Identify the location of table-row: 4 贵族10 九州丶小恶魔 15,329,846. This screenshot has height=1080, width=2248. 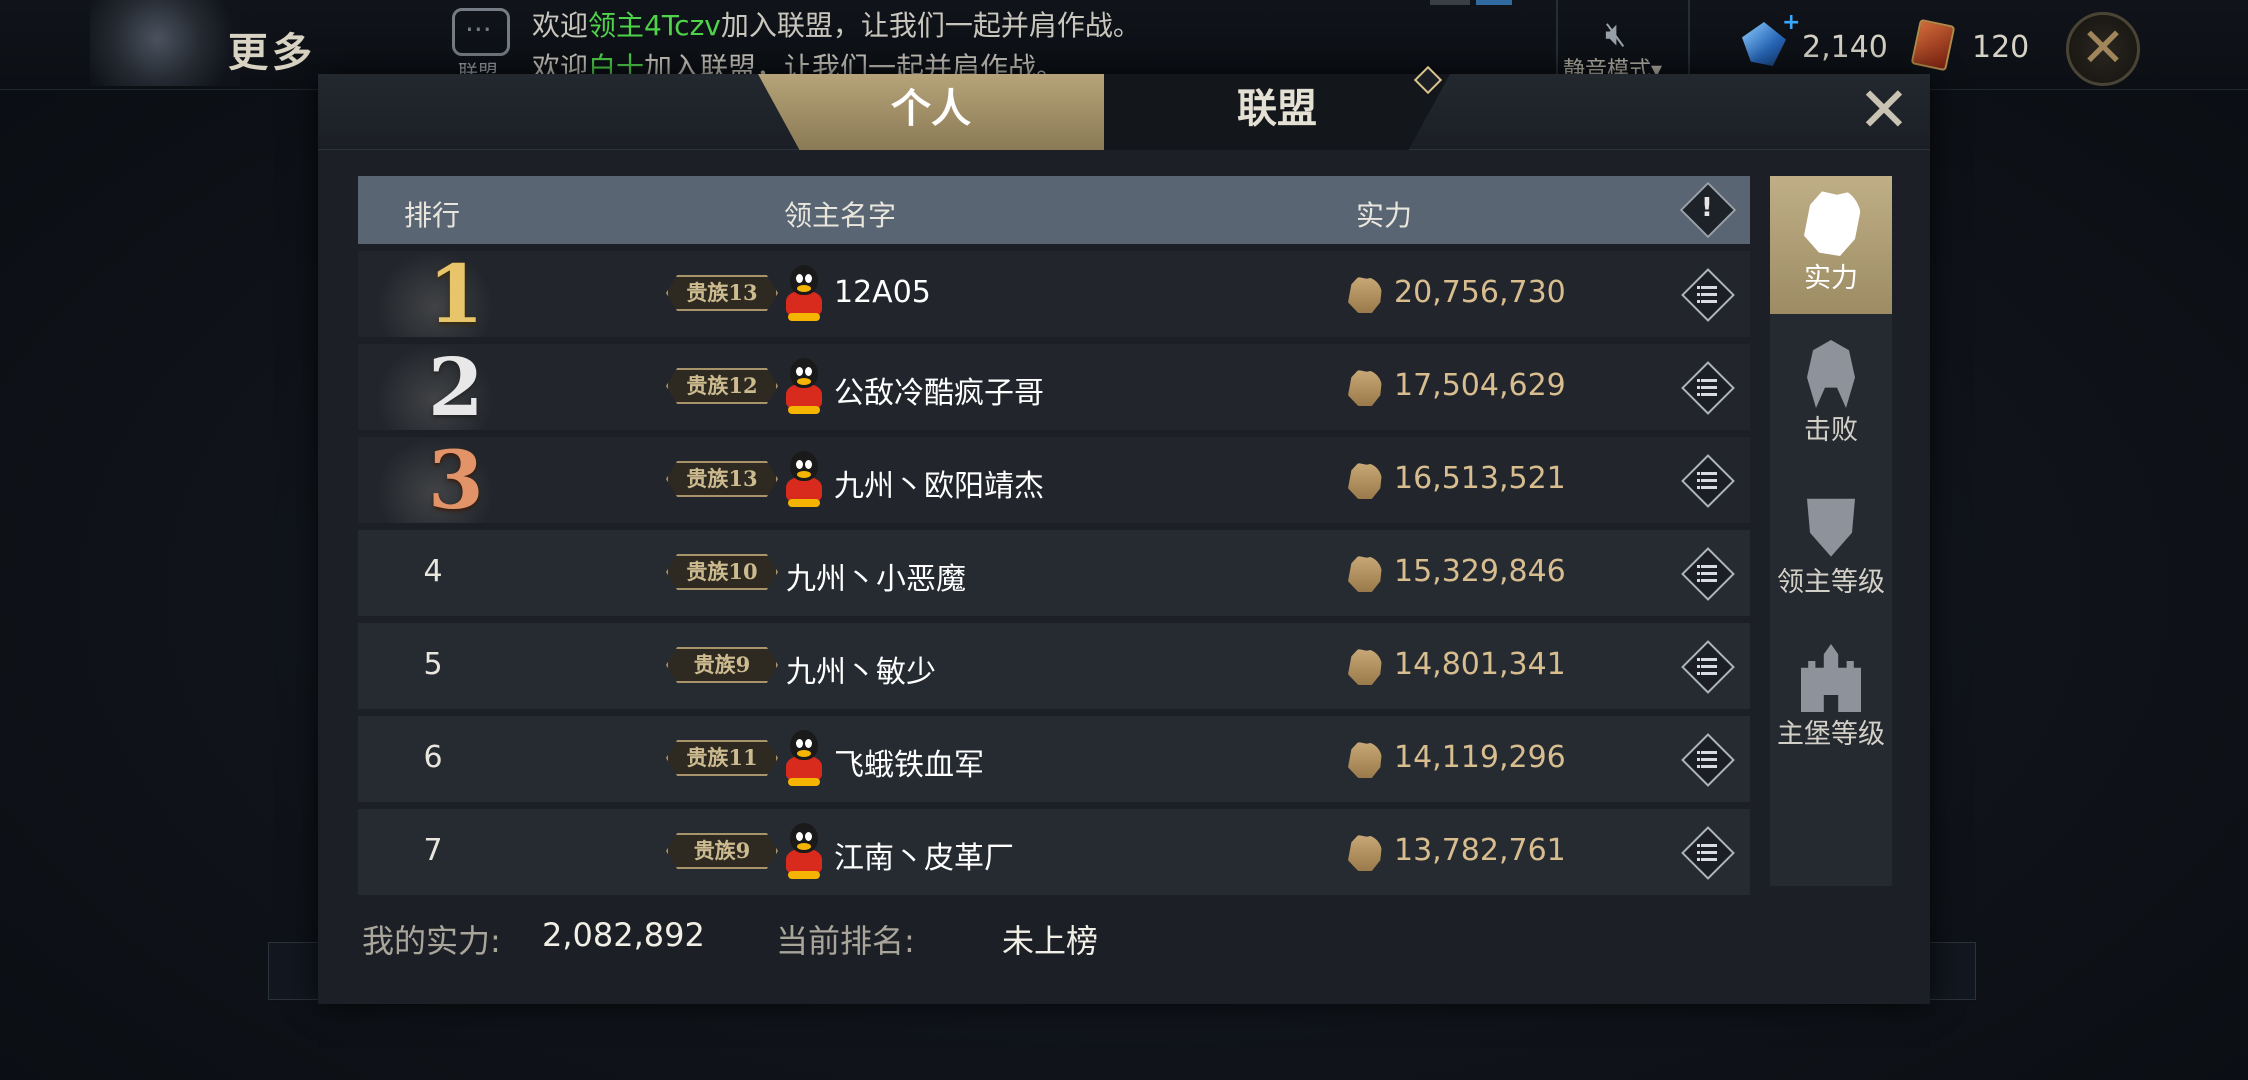
(1054, 573).